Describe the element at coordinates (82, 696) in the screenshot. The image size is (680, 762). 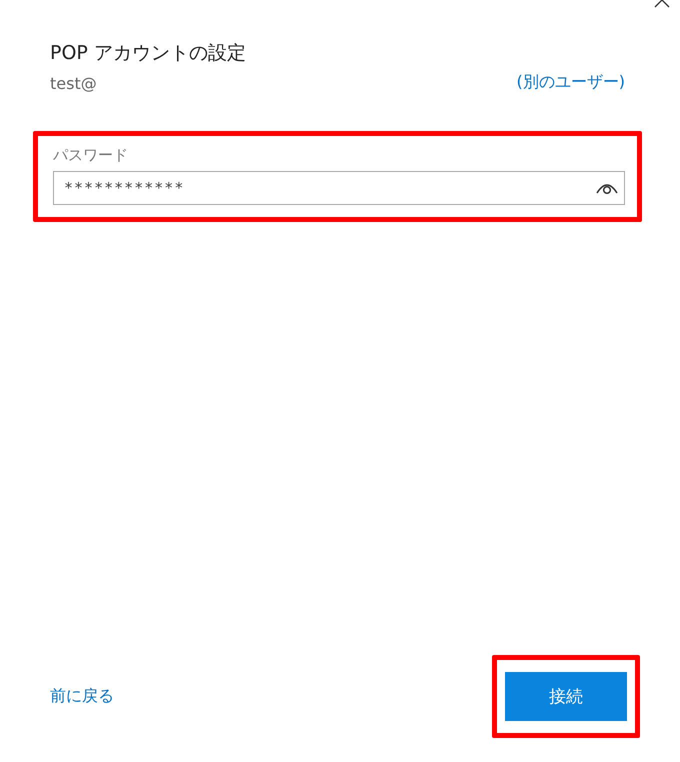
I see `back-link: 前に戻る` at that location.